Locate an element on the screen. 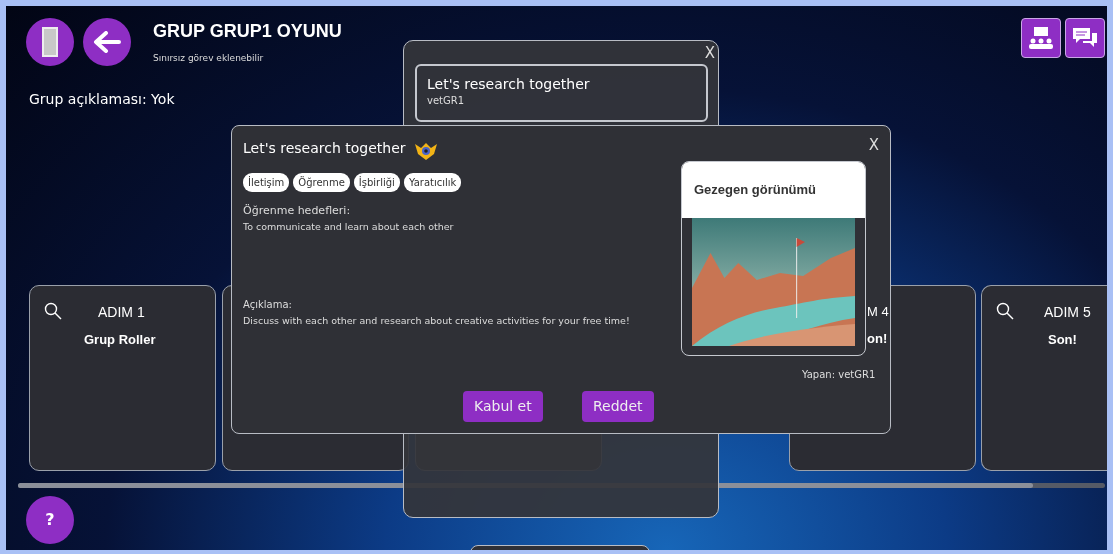  step-name: Son! is located at coordinates (1062, 340).